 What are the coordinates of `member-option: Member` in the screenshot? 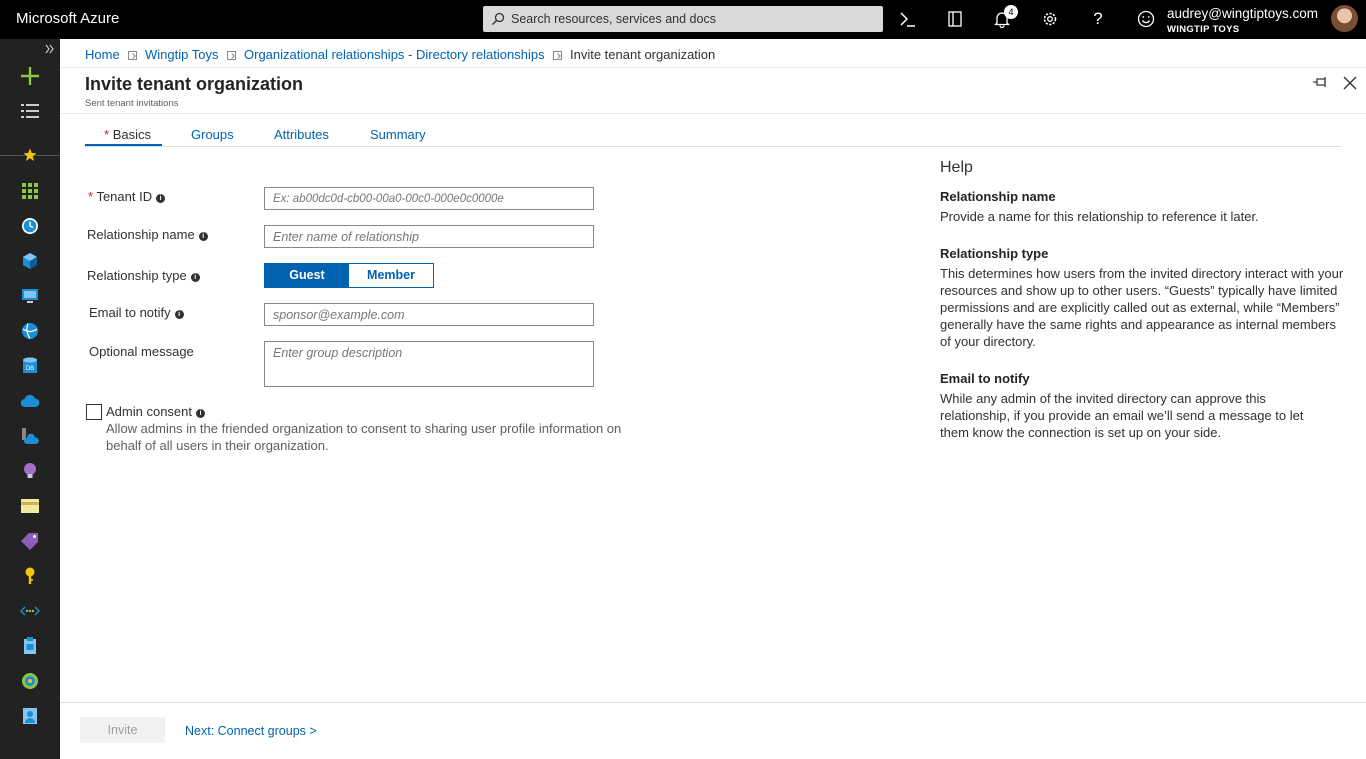 It's located at (391, 275).